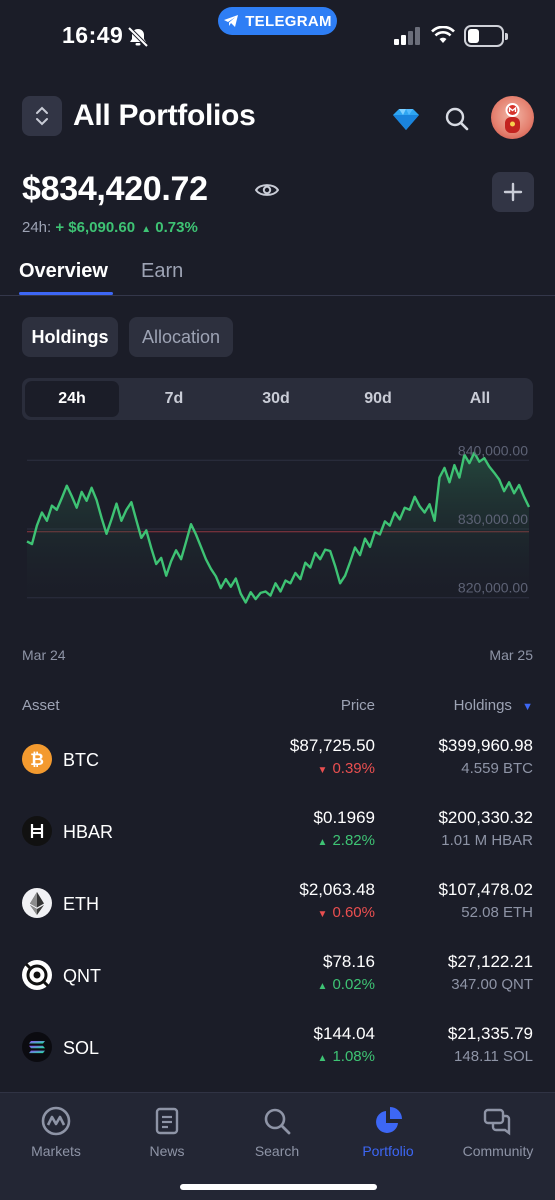  I want to click on ethereum-icon, so click(37, 903).